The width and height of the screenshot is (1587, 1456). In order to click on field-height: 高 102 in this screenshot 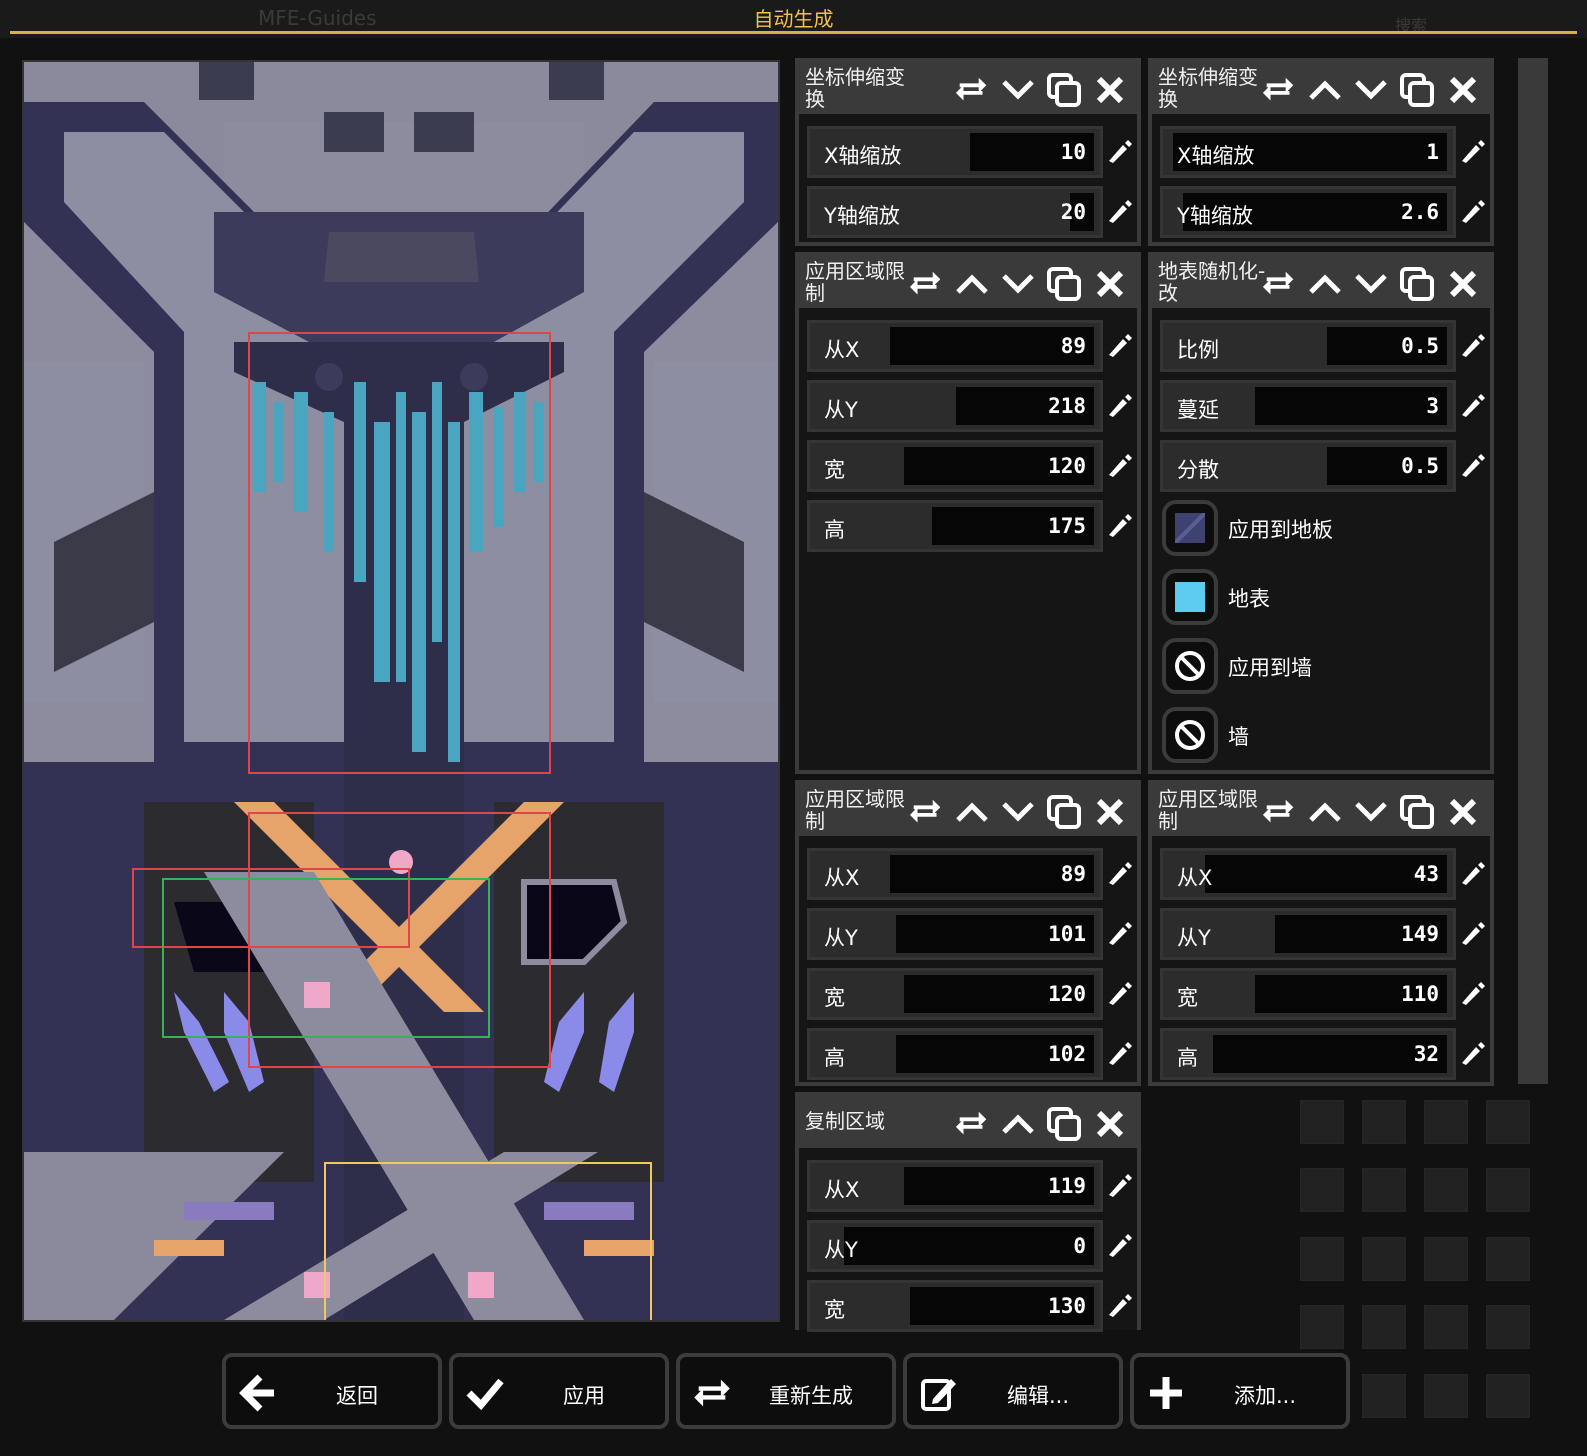, I will do `click(955, 1054)`.